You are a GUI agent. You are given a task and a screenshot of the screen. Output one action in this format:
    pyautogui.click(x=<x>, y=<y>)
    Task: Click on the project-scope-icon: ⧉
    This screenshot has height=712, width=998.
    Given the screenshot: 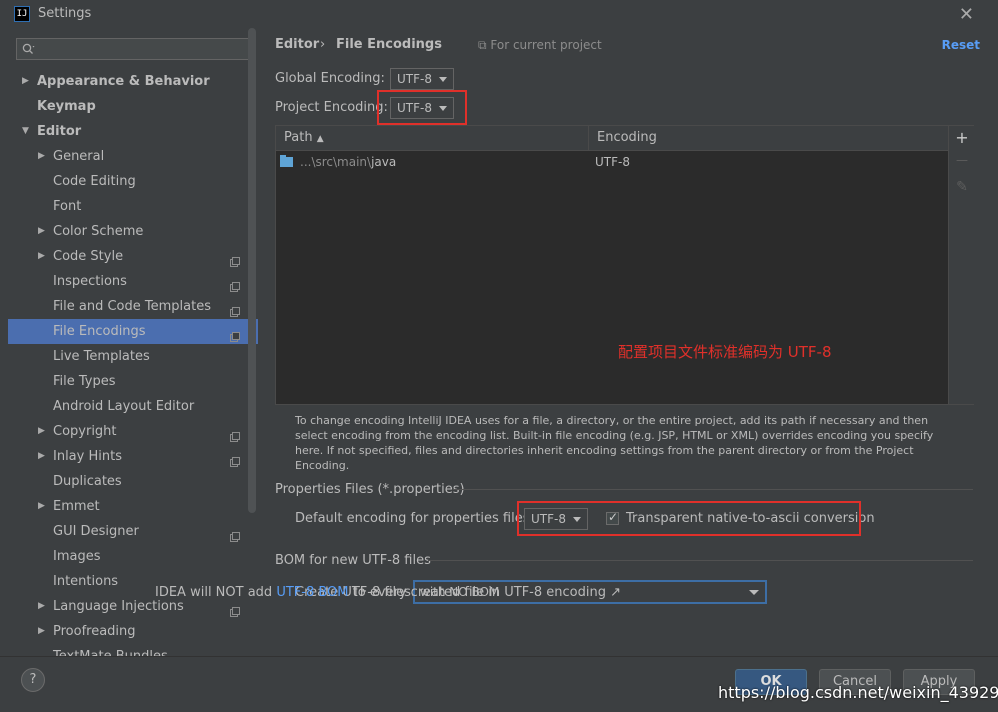 What is the action you would take?
    pyautogui.click(x=484, y=45)
    